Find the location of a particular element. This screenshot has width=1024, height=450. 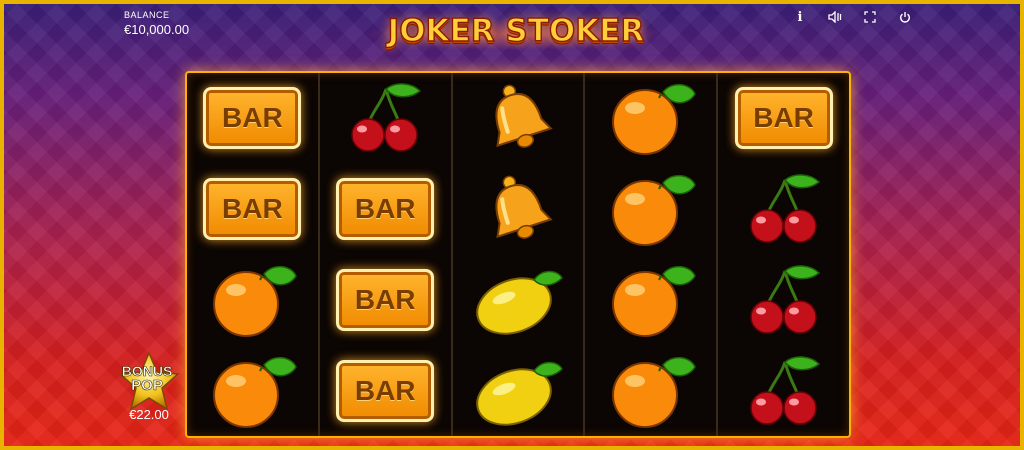

balance-value: €10,000.00 is located at coordinates (157, 29).